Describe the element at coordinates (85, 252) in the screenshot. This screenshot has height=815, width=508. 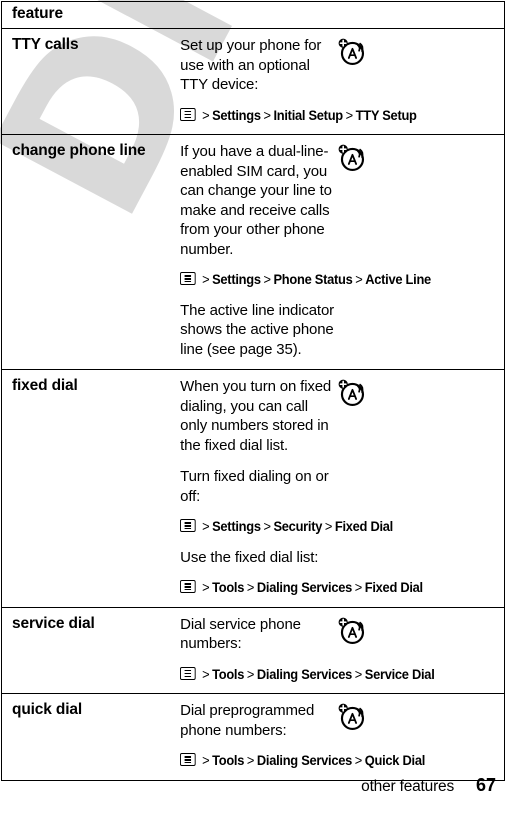
I see `feature-name-cell: change phone line` at that location.